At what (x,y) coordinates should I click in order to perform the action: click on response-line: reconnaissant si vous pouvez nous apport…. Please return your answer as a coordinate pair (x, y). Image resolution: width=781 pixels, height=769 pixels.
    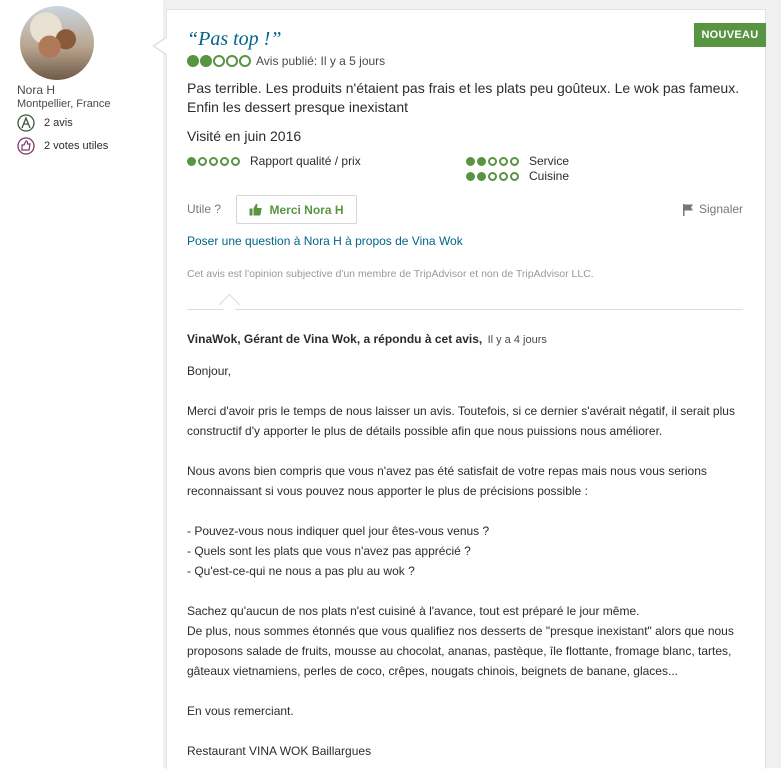
    Looking at the image, I should click on (387, 491).